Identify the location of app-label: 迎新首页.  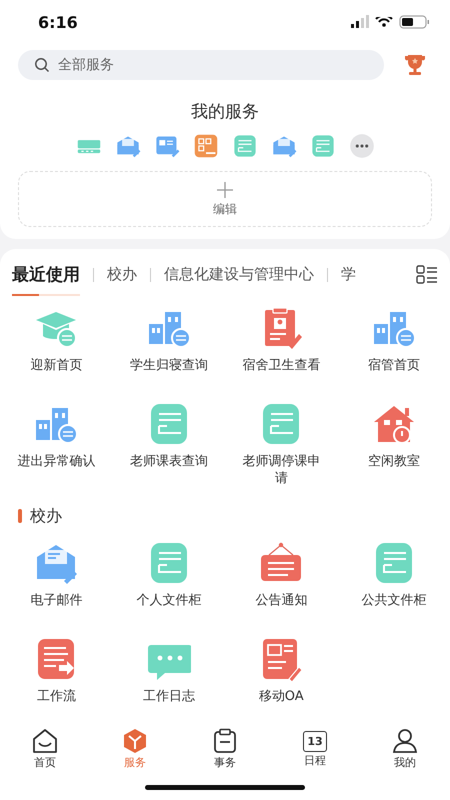
(56, 366).